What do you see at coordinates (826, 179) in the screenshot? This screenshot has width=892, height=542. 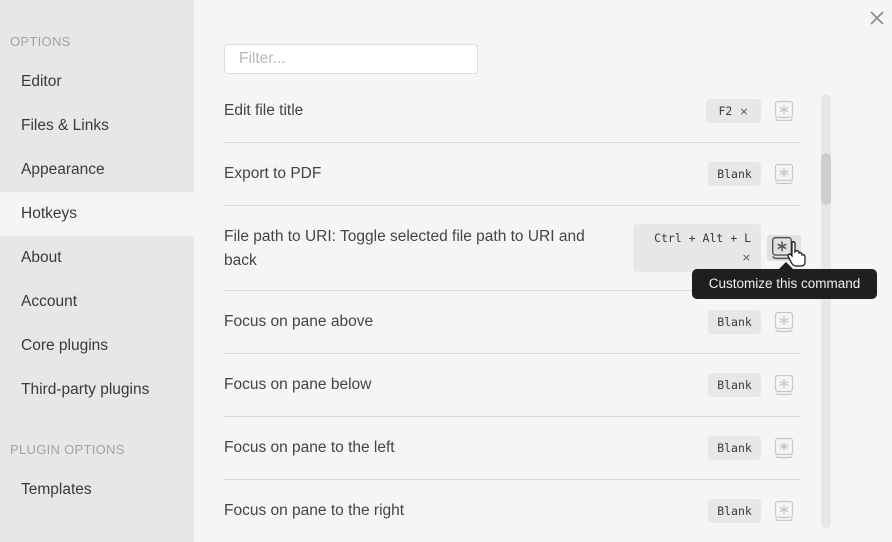 I see `scrollbar-thumb` at bounding box center [826, 179].